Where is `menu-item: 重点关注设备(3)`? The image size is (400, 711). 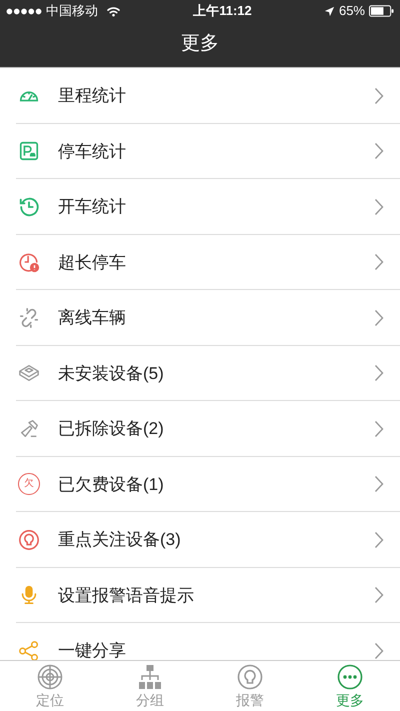
menu-item: 重点关注设备(3) is located at coordinates (200, 540).